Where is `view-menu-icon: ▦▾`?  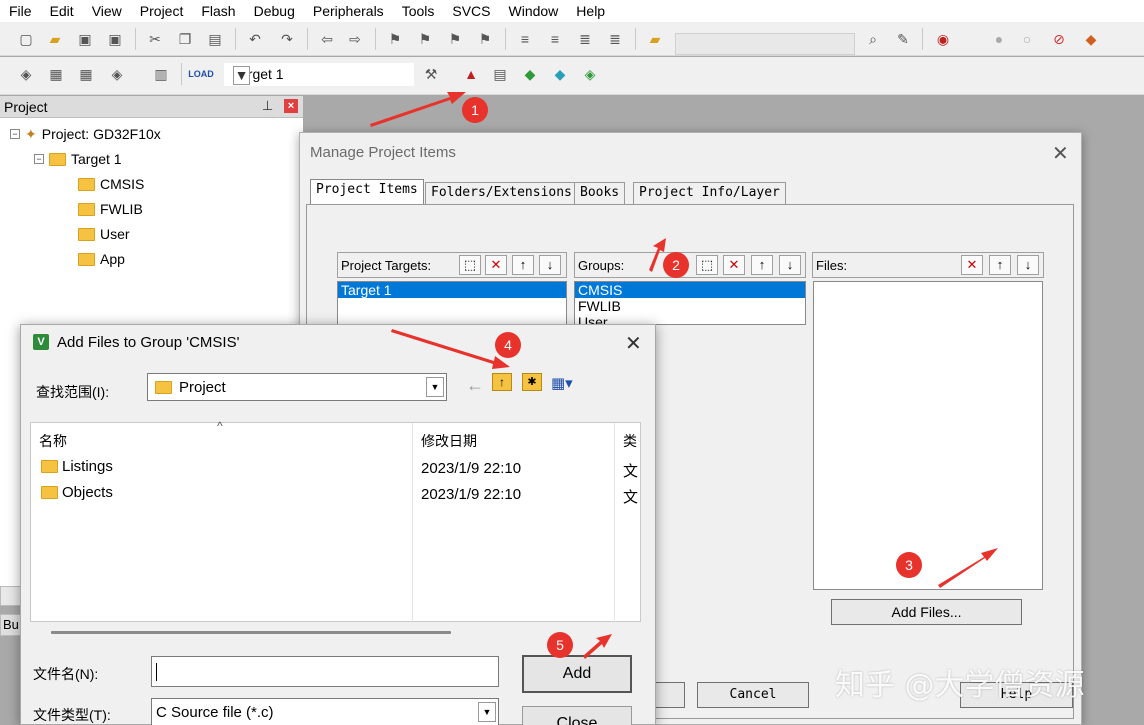
view-menu-icon: ▦▾ is located at coordinates (562, 383).